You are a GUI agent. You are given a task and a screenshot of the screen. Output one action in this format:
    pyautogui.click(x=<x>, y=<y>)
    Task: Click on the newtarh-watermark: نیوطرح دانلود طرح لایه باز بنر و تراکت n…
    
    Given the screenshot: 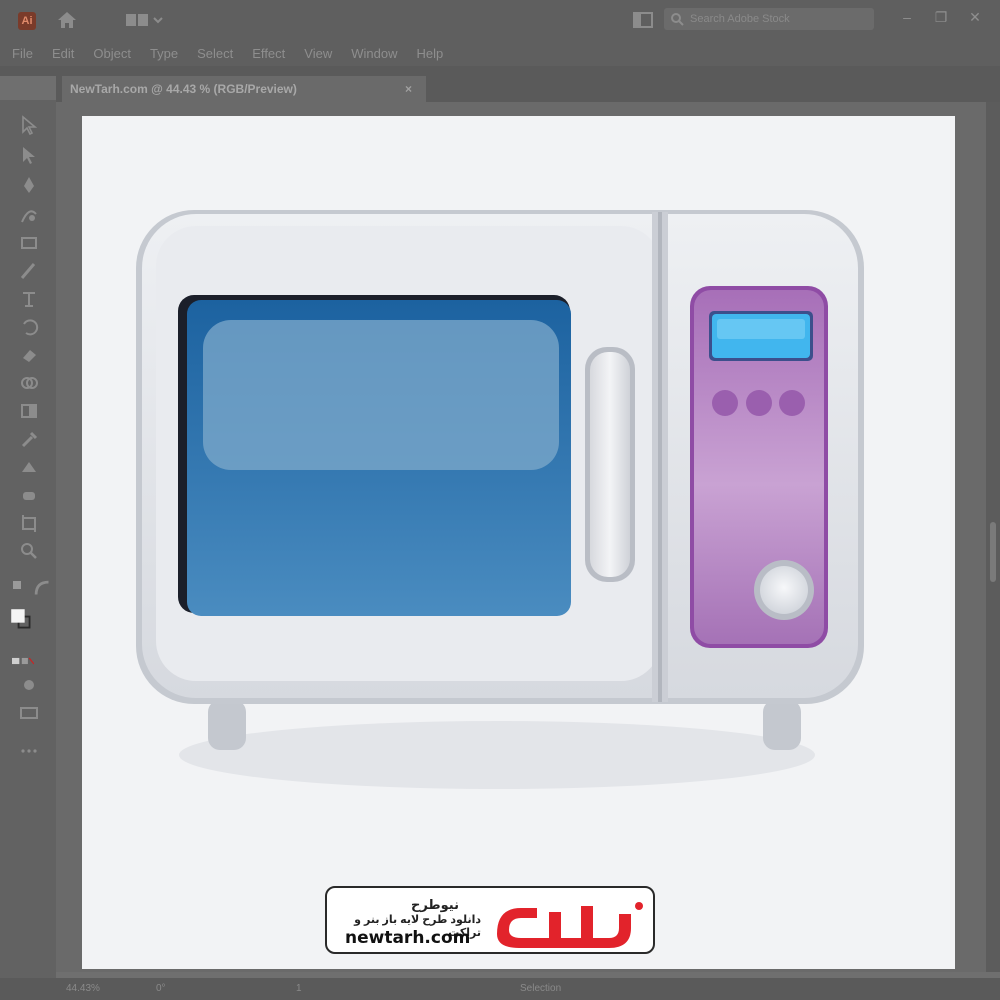 What is the action you would take?
    pyautogui.click(x=490, y=920)
    